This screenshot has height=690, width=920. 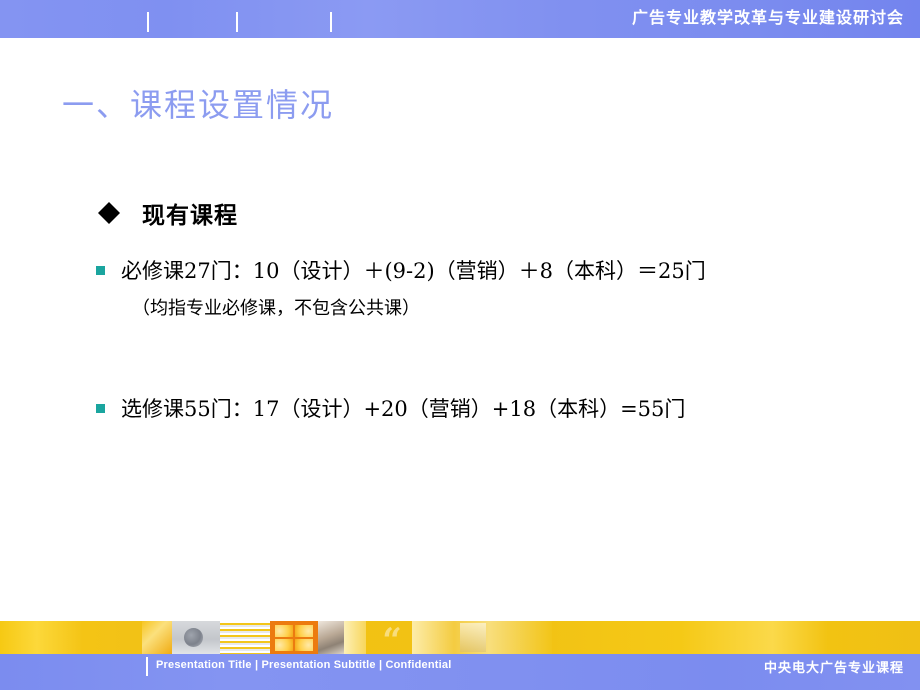 What do you see at coordinates (109, 207) in the screenshot?
I see `diamond-bullet-icon` at bounding box center [109, 207].